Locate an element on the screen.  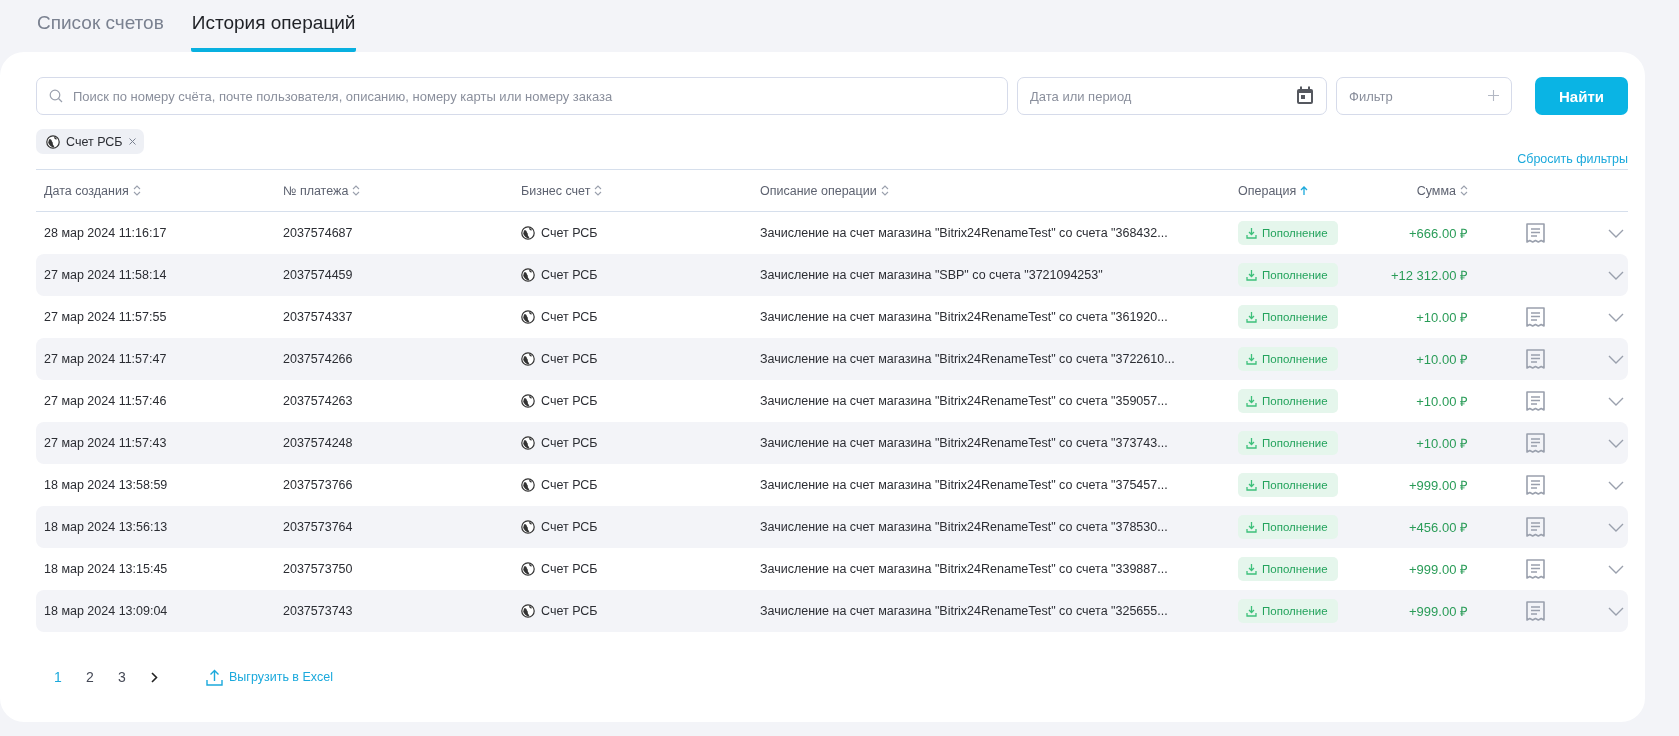
amount-cell-text: +456.00 ₽ is located at coordinates (1438, 527).